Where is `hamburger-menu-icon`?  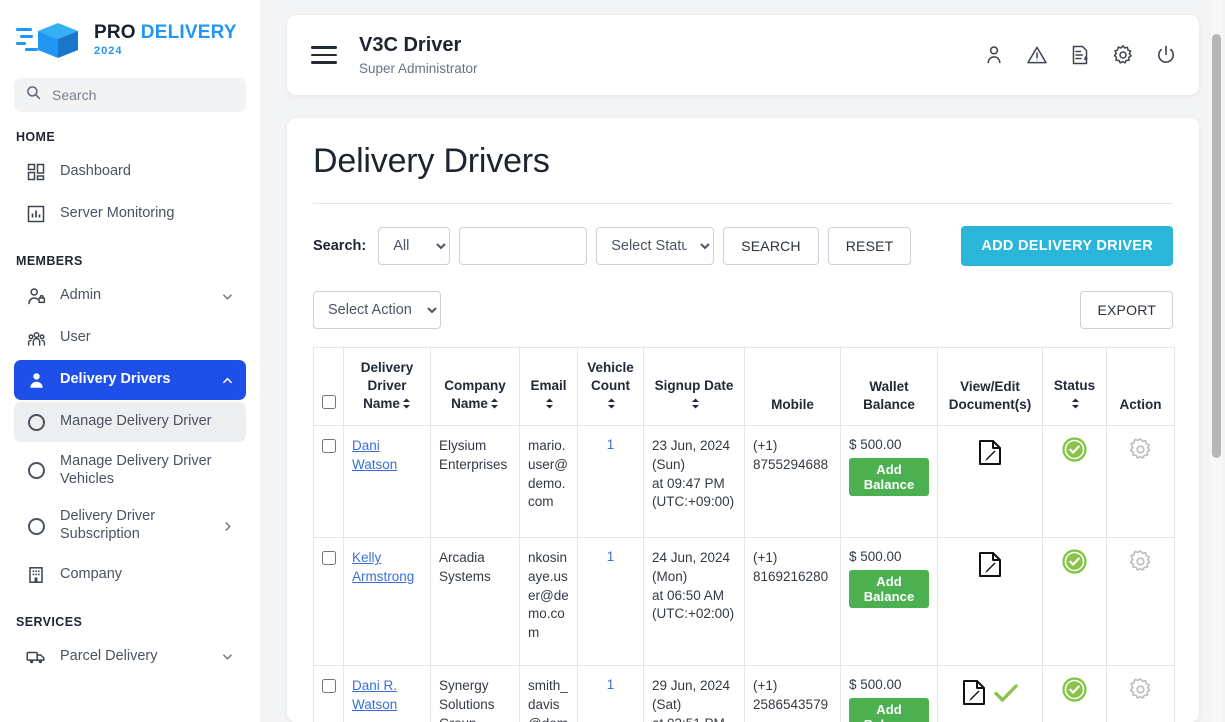
hamburger-menu-icon is located at coordinates (324, 55).